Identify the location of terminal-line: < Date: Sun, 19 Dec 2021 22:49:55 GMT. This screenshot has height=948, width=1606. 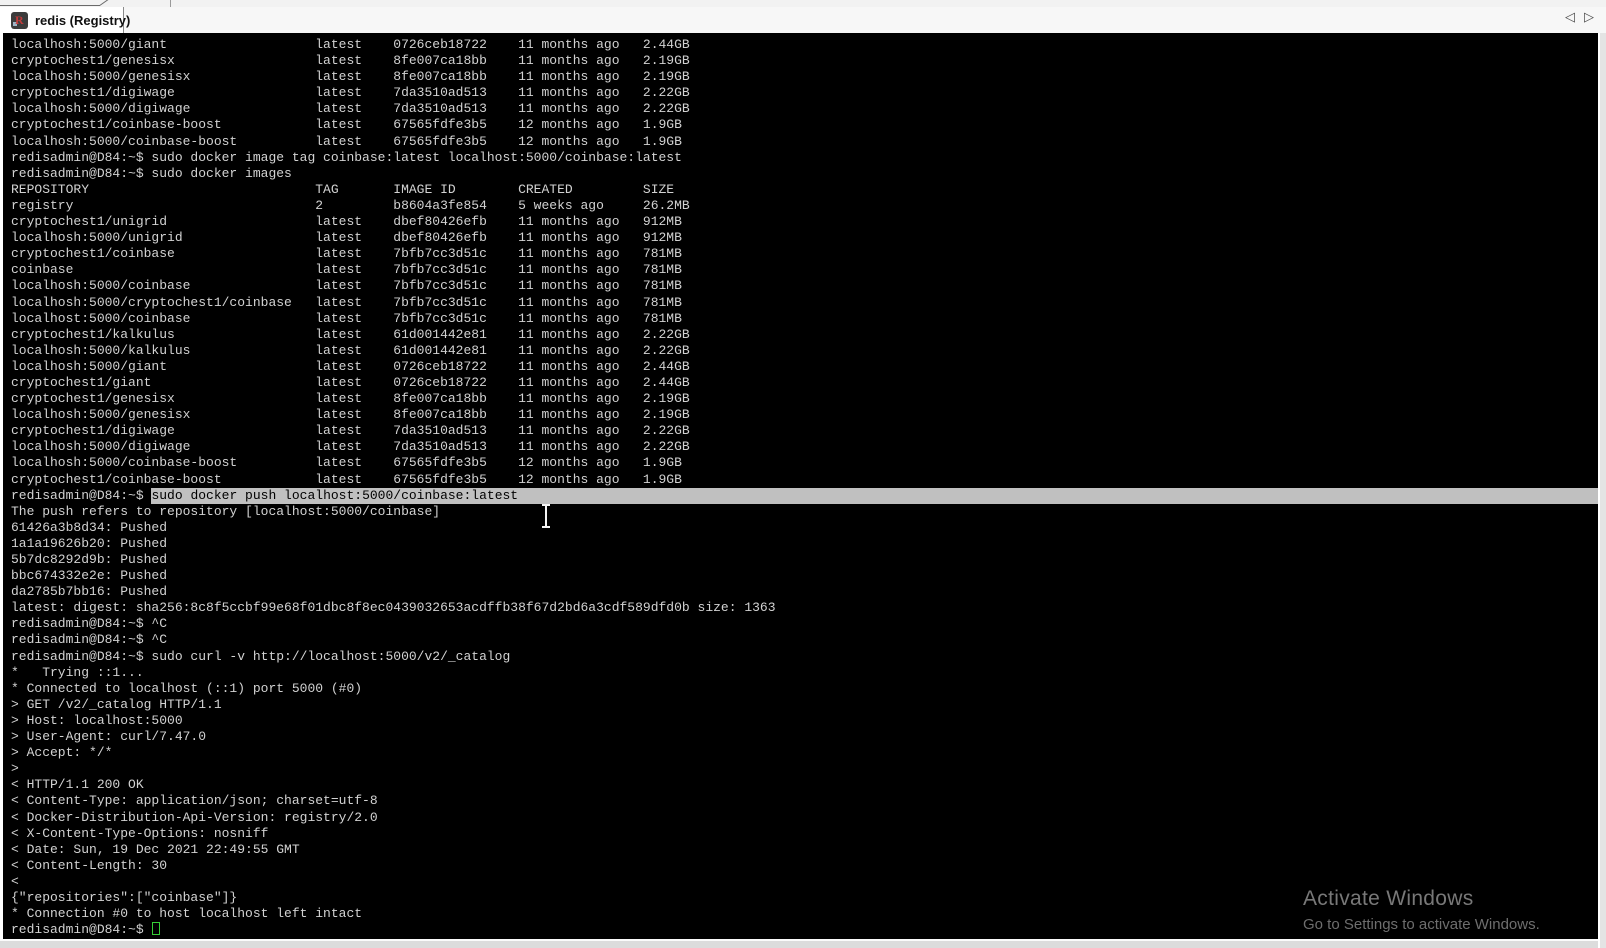
(155, 849).